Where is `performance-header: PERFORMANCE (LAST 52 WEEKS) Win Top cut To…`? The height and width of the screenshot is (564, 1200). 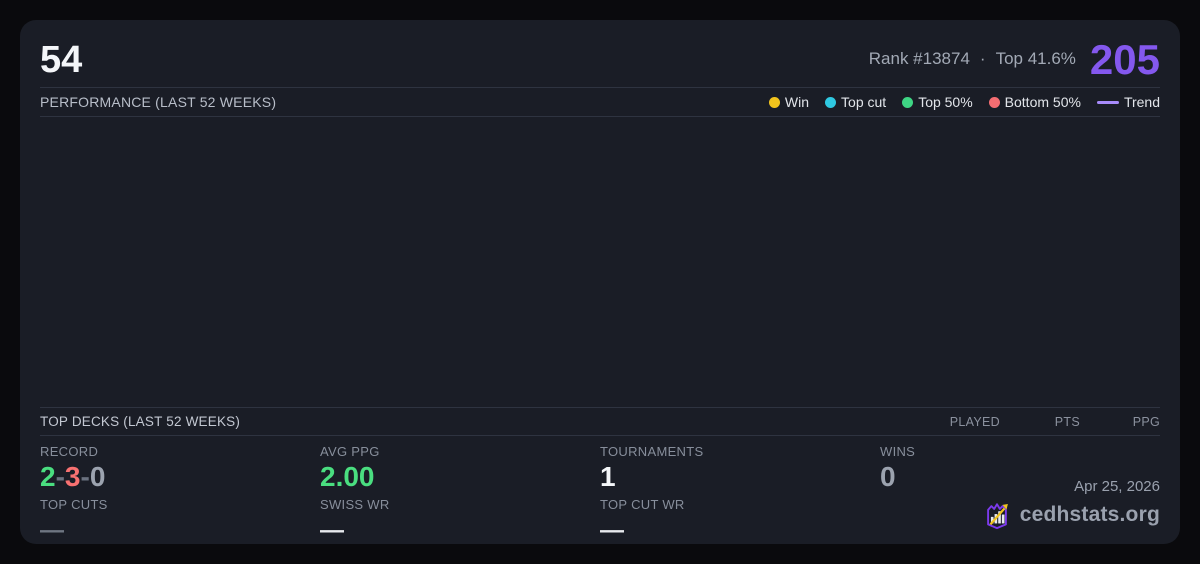
performance-header: PERFORMANCE (LAST 52 WEEKS) Win Top cut To… is located at coordinates (600, 102).